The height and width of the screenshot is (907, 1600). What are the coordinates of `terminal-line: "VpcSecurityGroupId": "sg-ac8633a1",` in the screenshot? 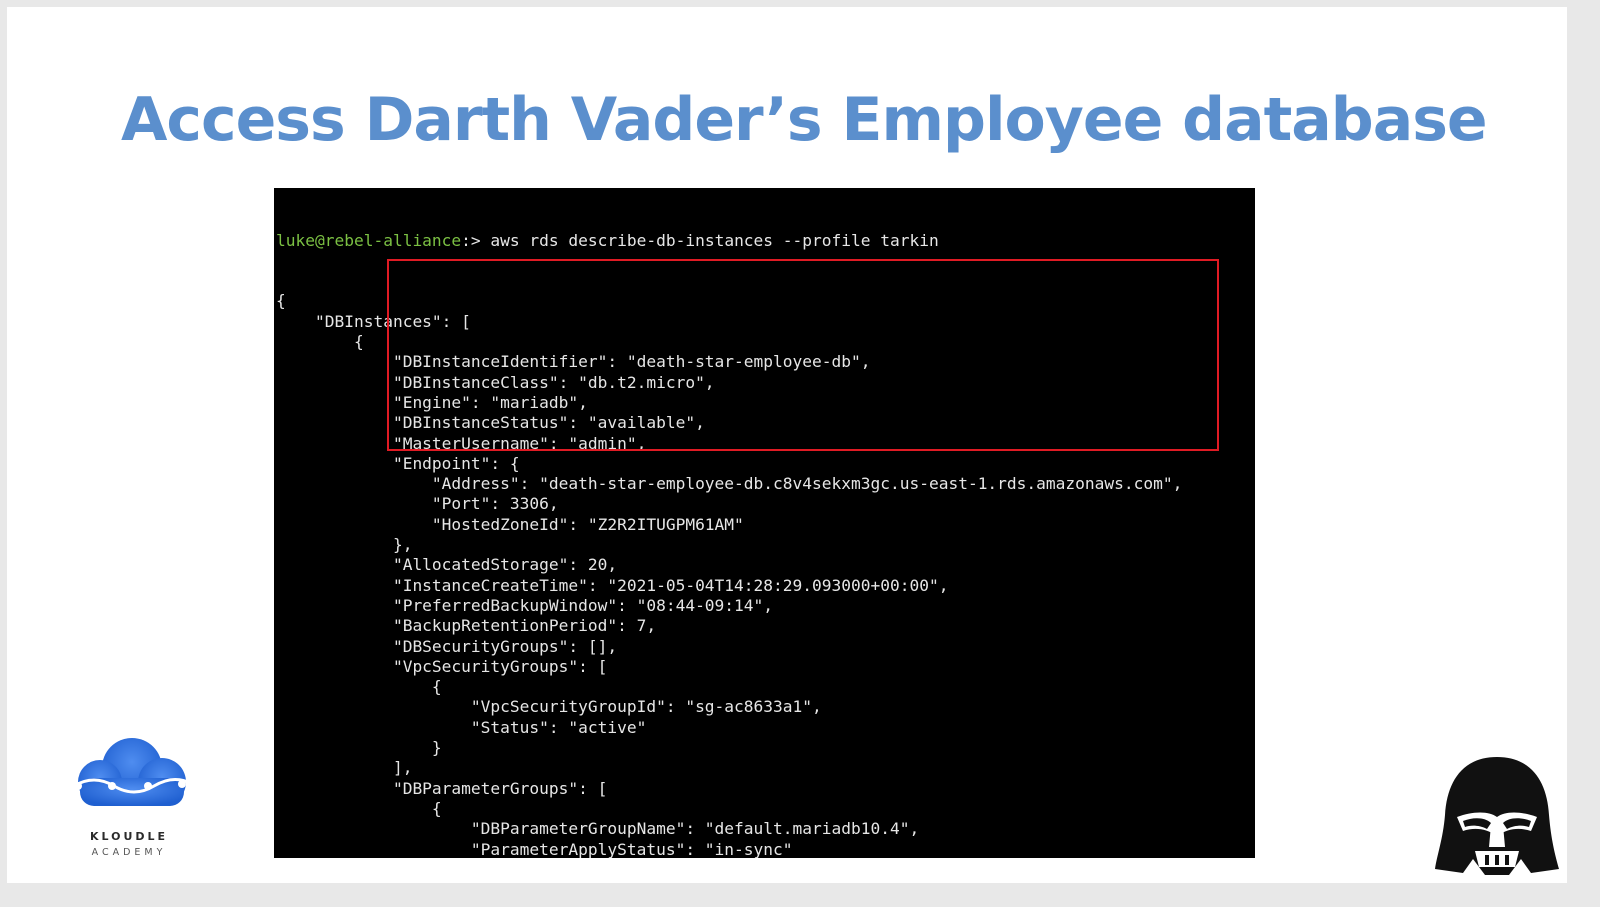 It's located at (549, 707).